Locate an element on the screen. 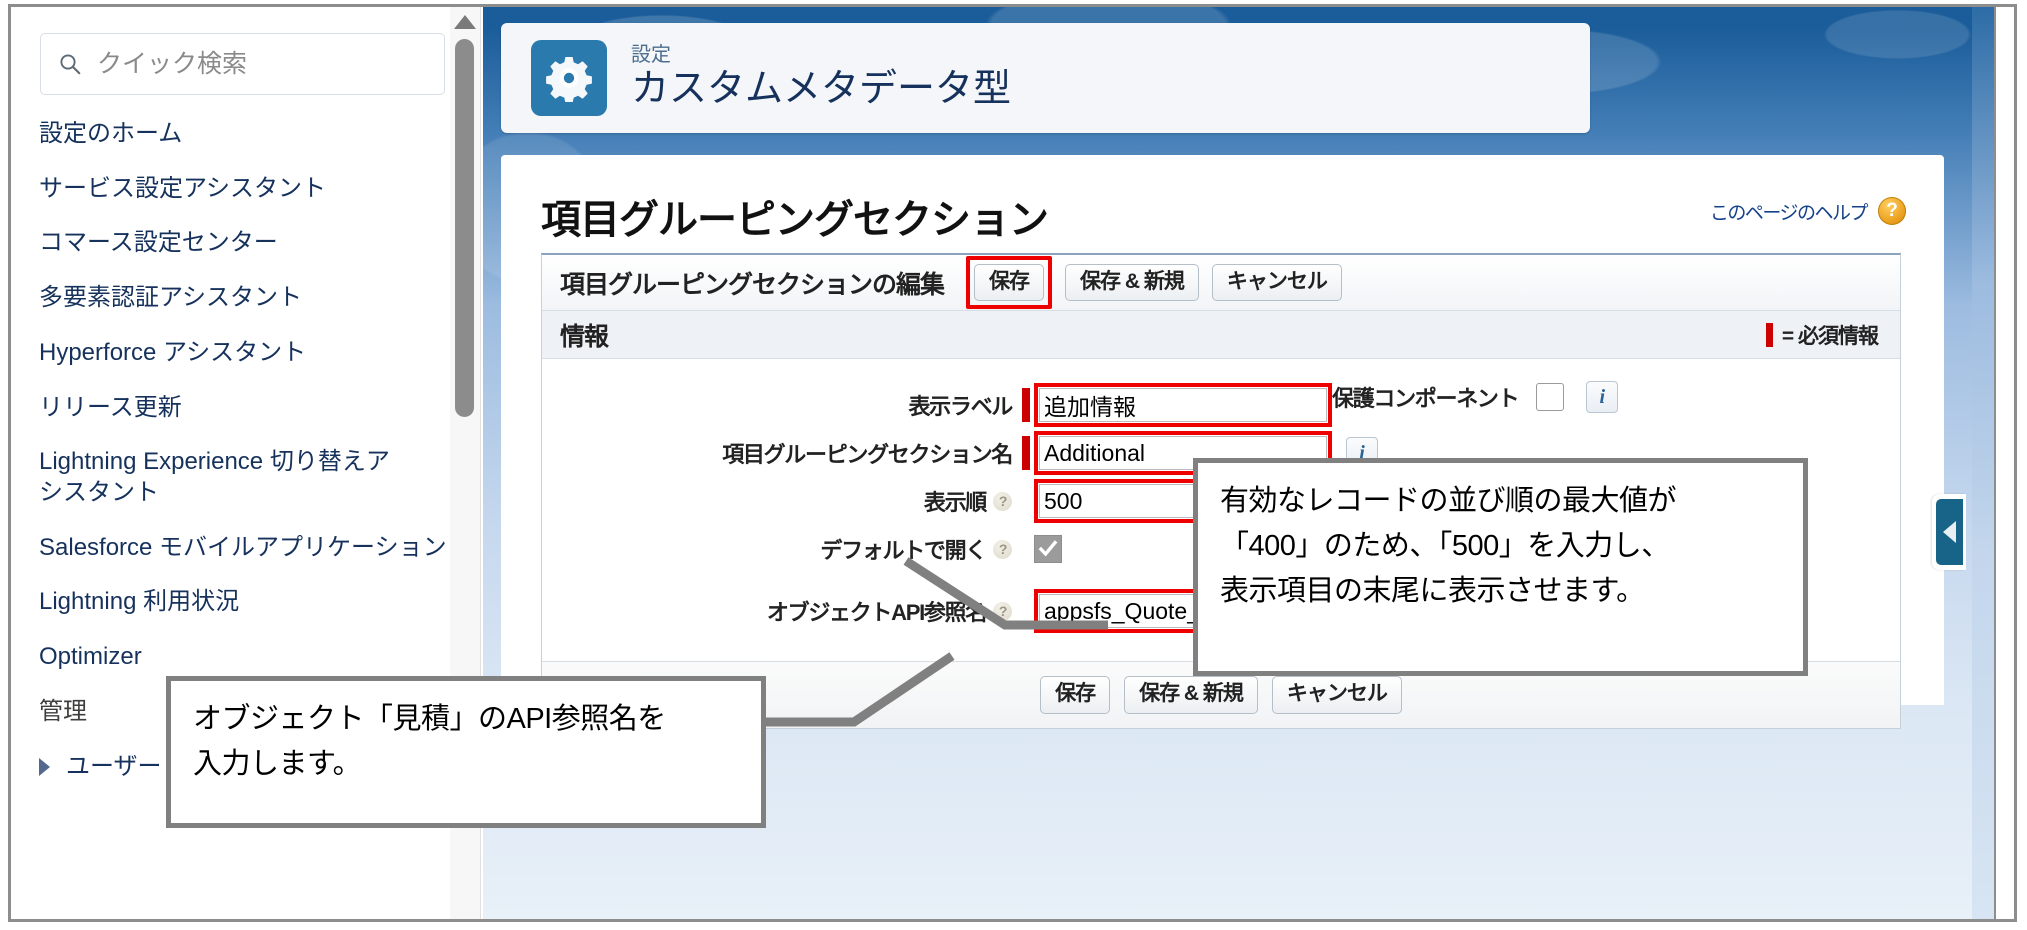 The height and width of the screenshot is (930, 2027). information-section-bar: 情報 = 必須情報 is located at coordinates (1221, 335).